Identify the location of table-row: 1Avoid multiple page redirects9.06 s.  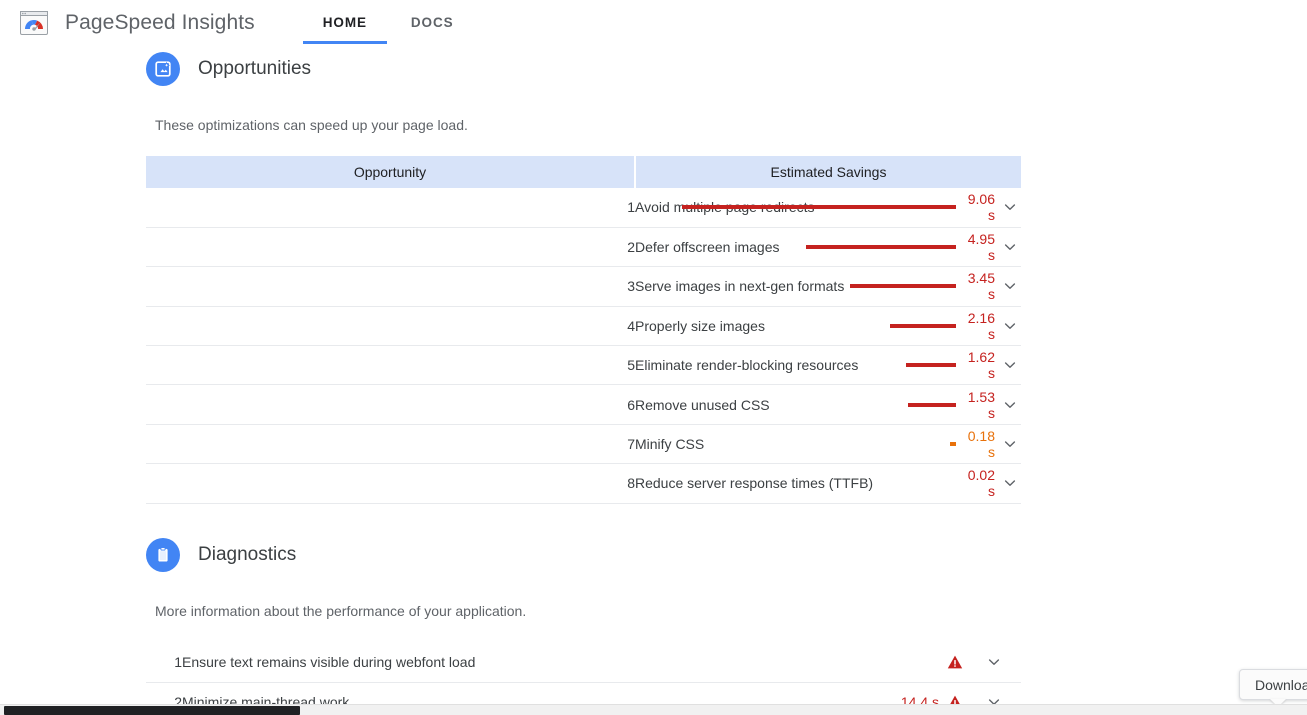
(583, 208).